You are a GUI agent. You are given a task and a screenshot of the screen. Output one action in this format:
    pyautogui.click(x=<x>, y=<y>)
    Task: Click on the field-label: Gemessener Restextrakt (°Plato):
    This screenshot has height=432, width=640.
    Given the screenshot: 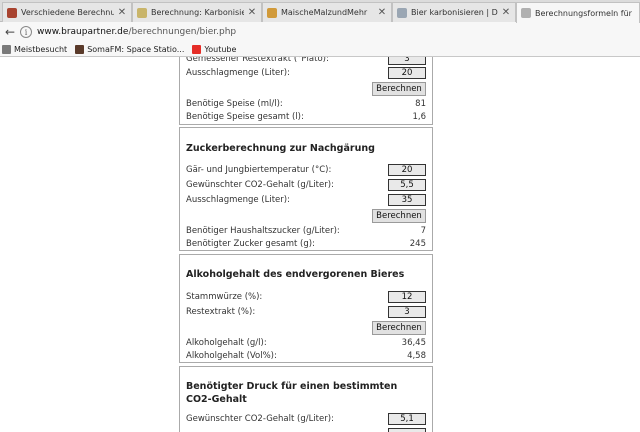 What is the action you would take?
    pyautogui.click(x=257, y=60)
    